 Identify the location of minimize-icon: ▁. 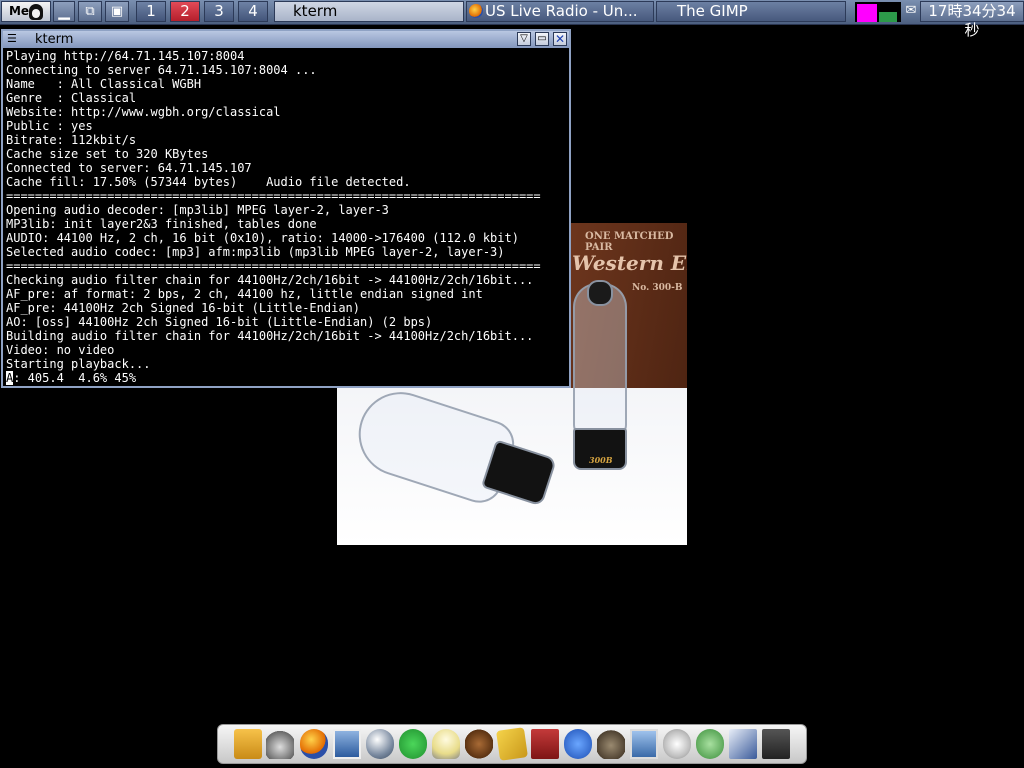
(64, 11).